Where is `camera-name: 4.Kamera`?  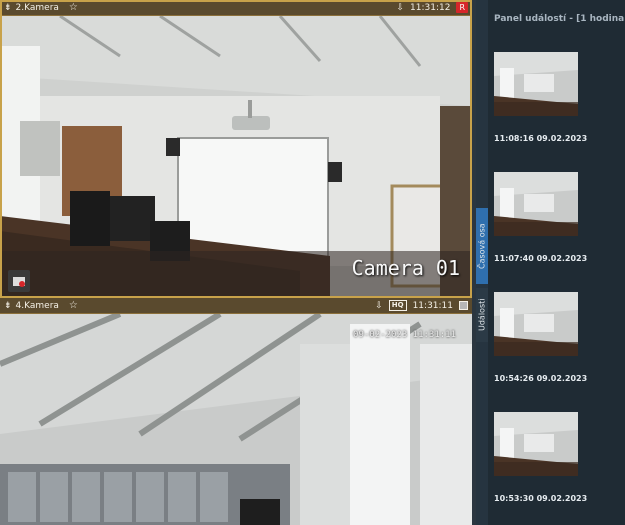 camera-name: 4.Kamera is located at coordinates (37, 305).